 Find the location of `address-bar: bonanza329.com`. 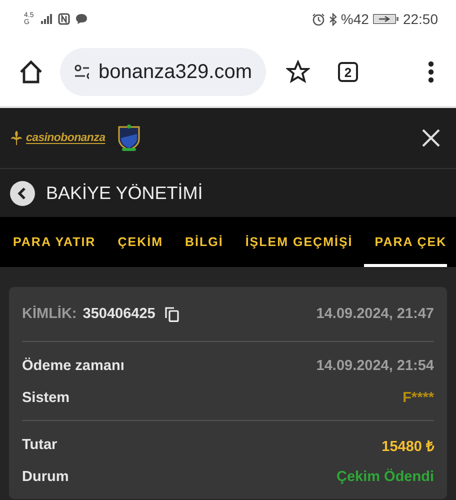

address-bar: bonanza329.com is located at coordinates (163, 72).